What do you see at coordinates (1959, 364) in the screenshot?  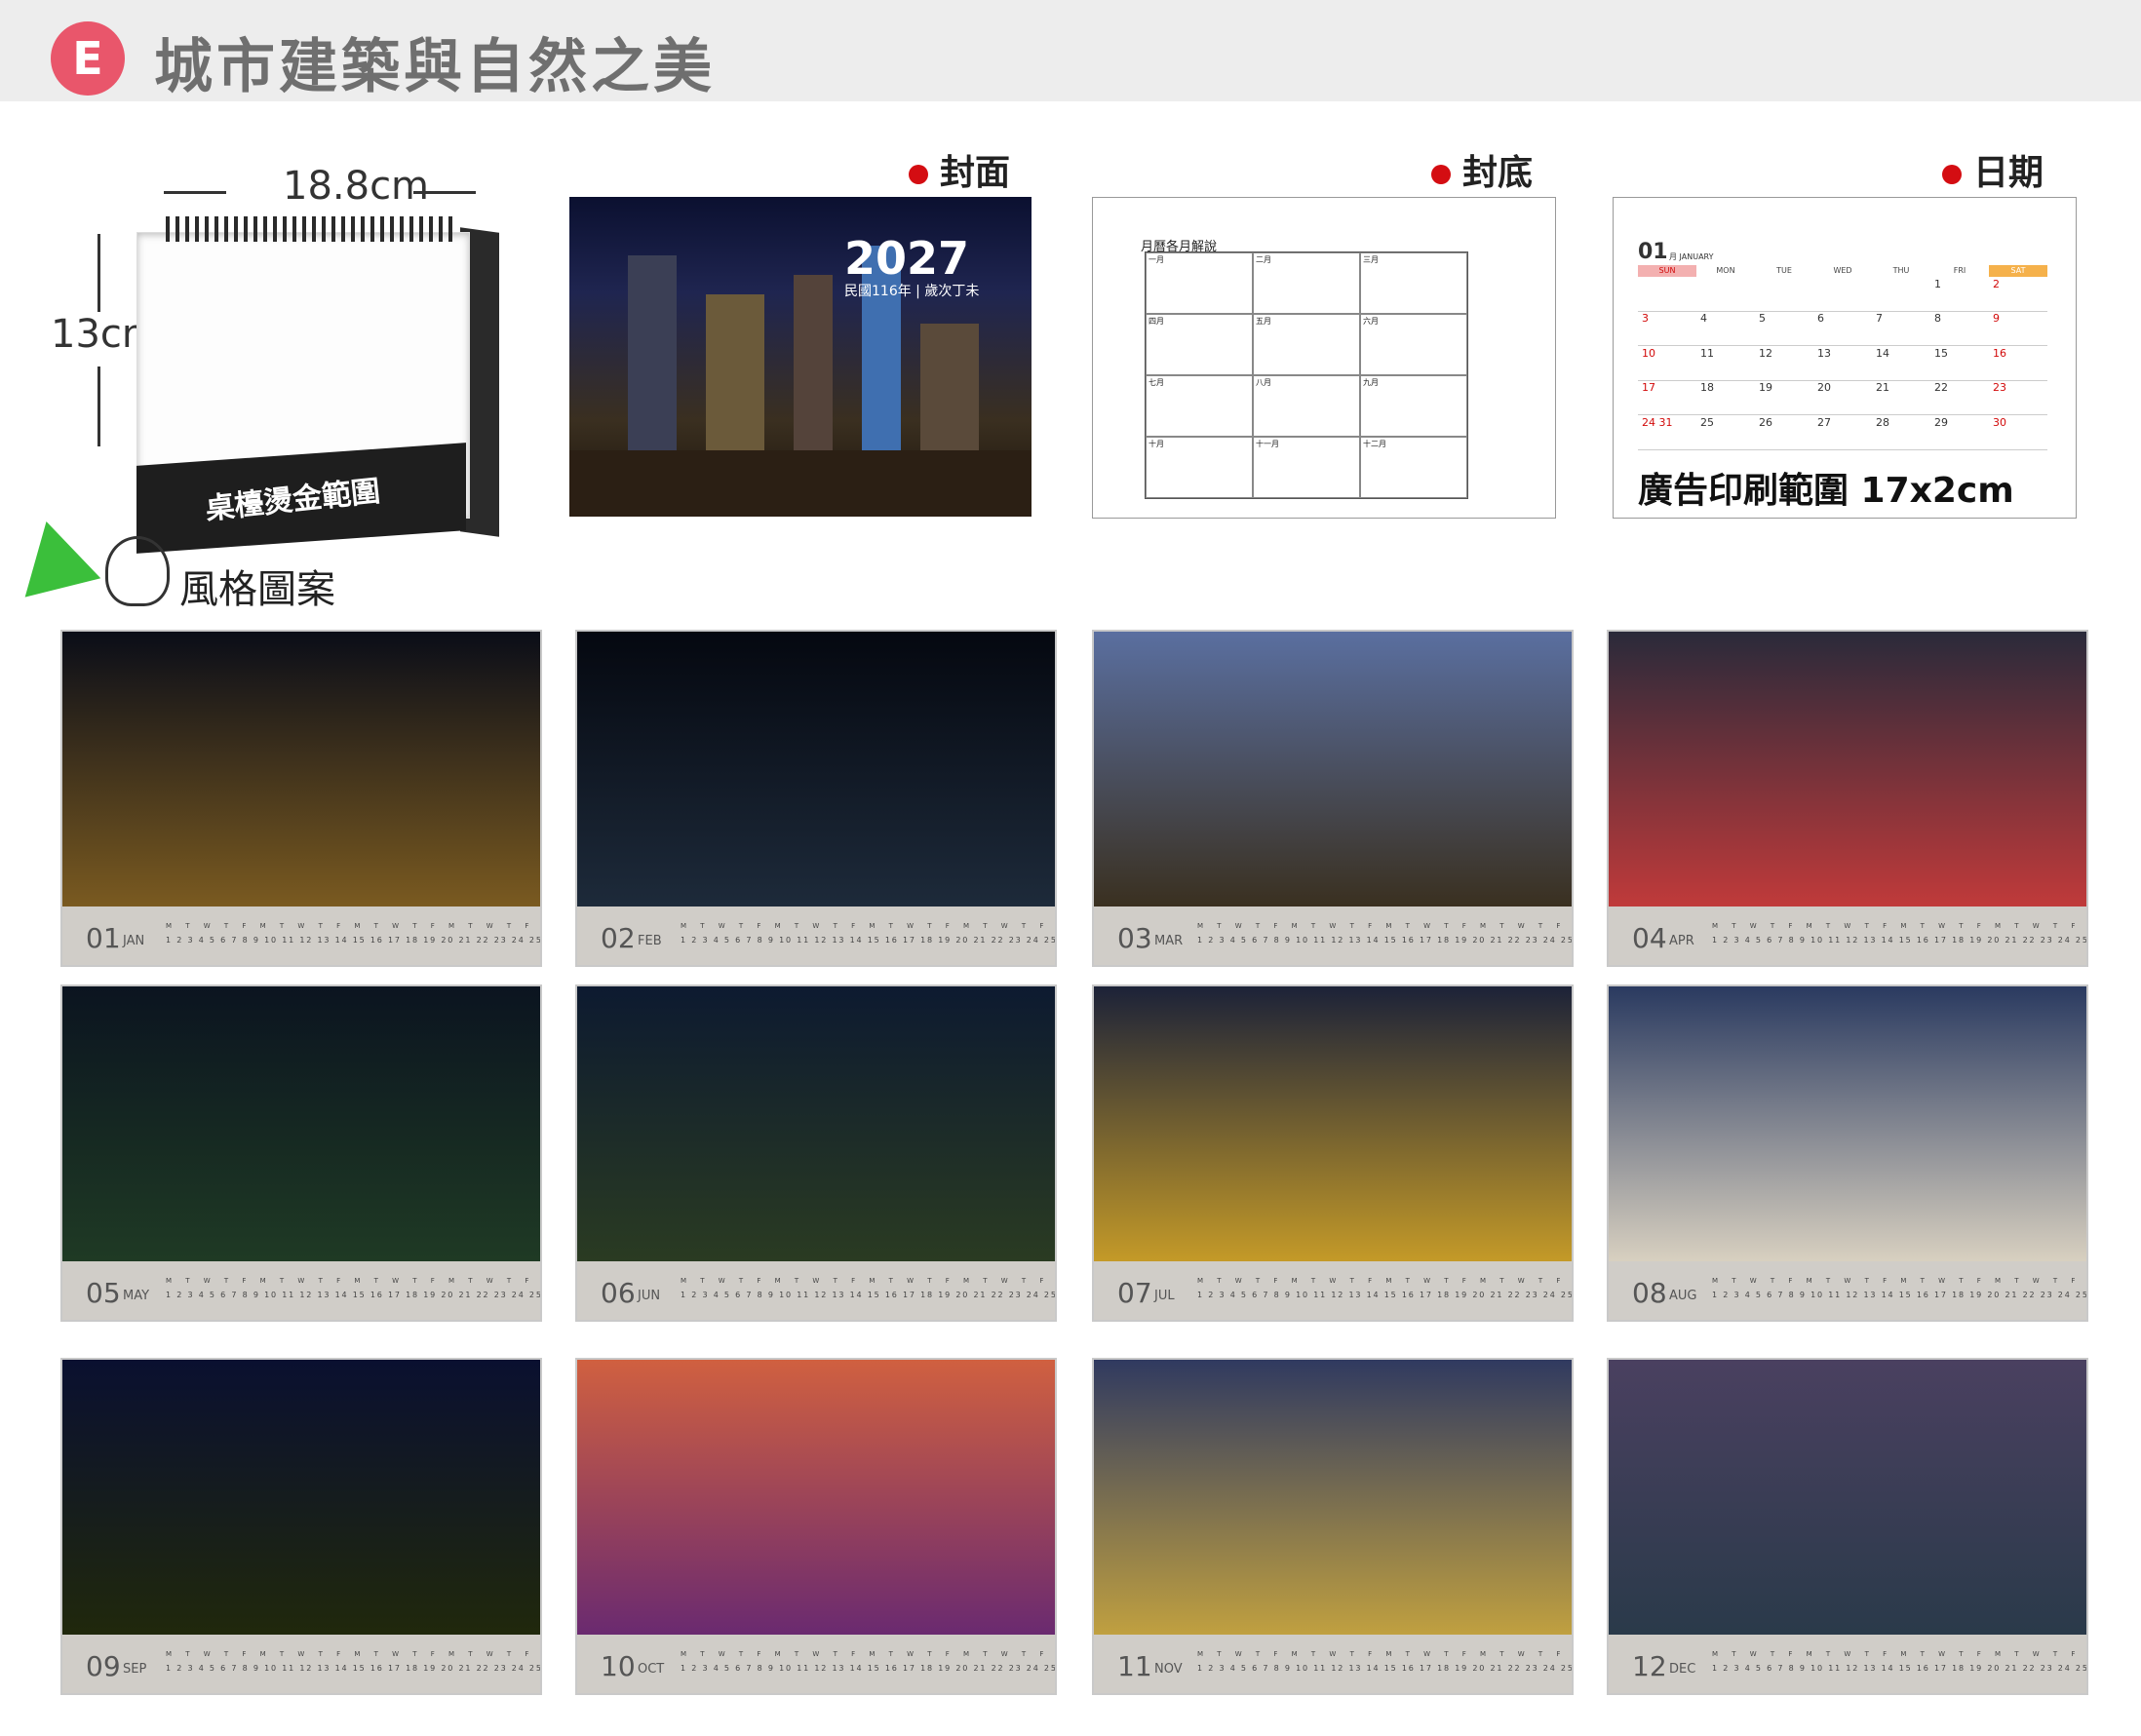 I see `date-cell: 15` at bounding box center [1959, 364].